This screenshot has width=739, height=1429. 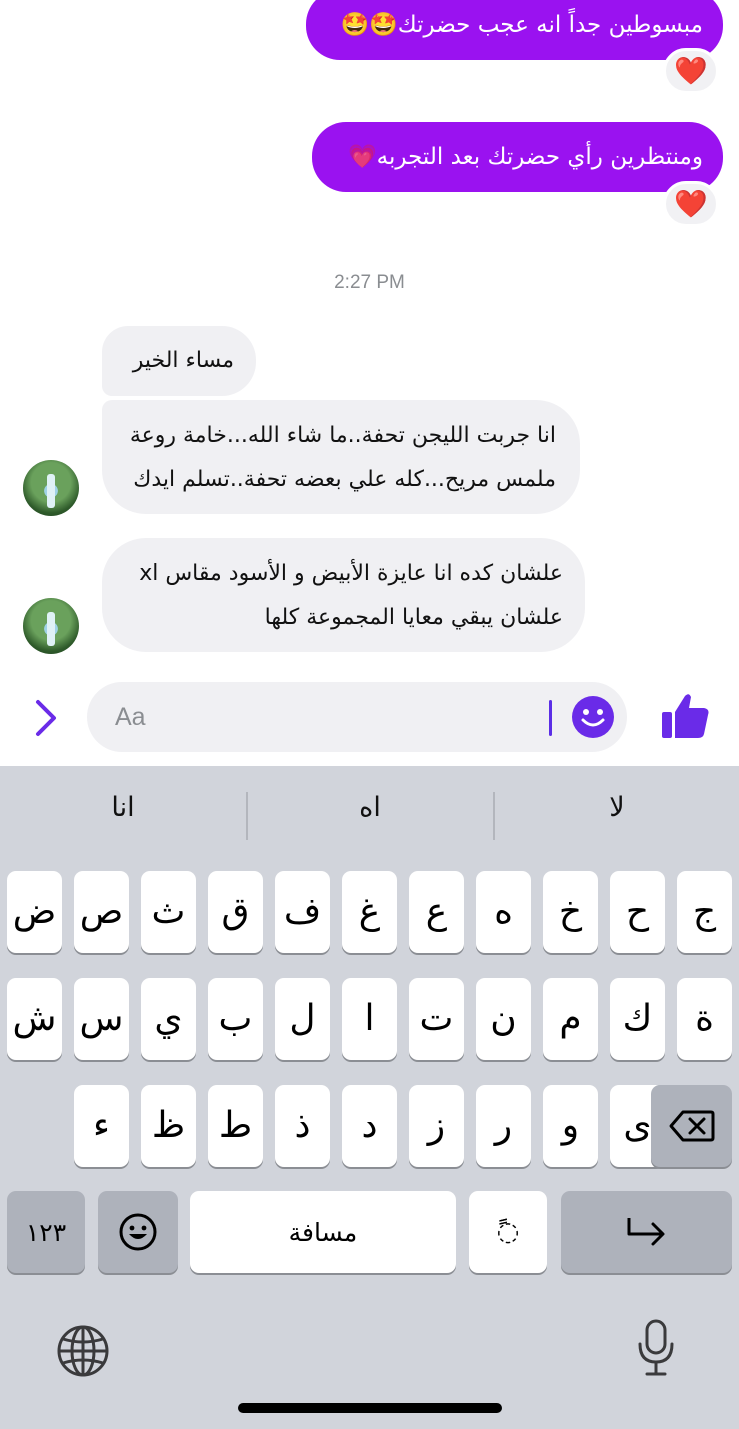 I want to click on letter-key: خ, so click(x=570, y=912).